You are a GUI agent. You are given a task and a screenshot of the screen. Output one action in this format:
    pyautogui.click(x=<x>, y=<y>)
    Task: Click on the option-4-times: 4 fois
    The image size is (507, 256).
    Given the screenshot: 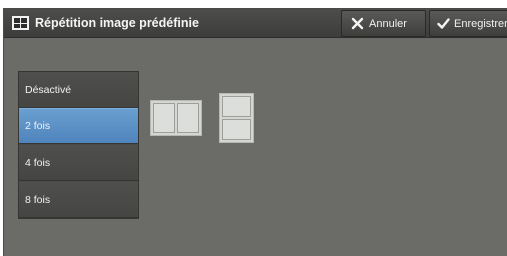 What is the action you would take?
    pyautogui.click(x=78, y=163)
    